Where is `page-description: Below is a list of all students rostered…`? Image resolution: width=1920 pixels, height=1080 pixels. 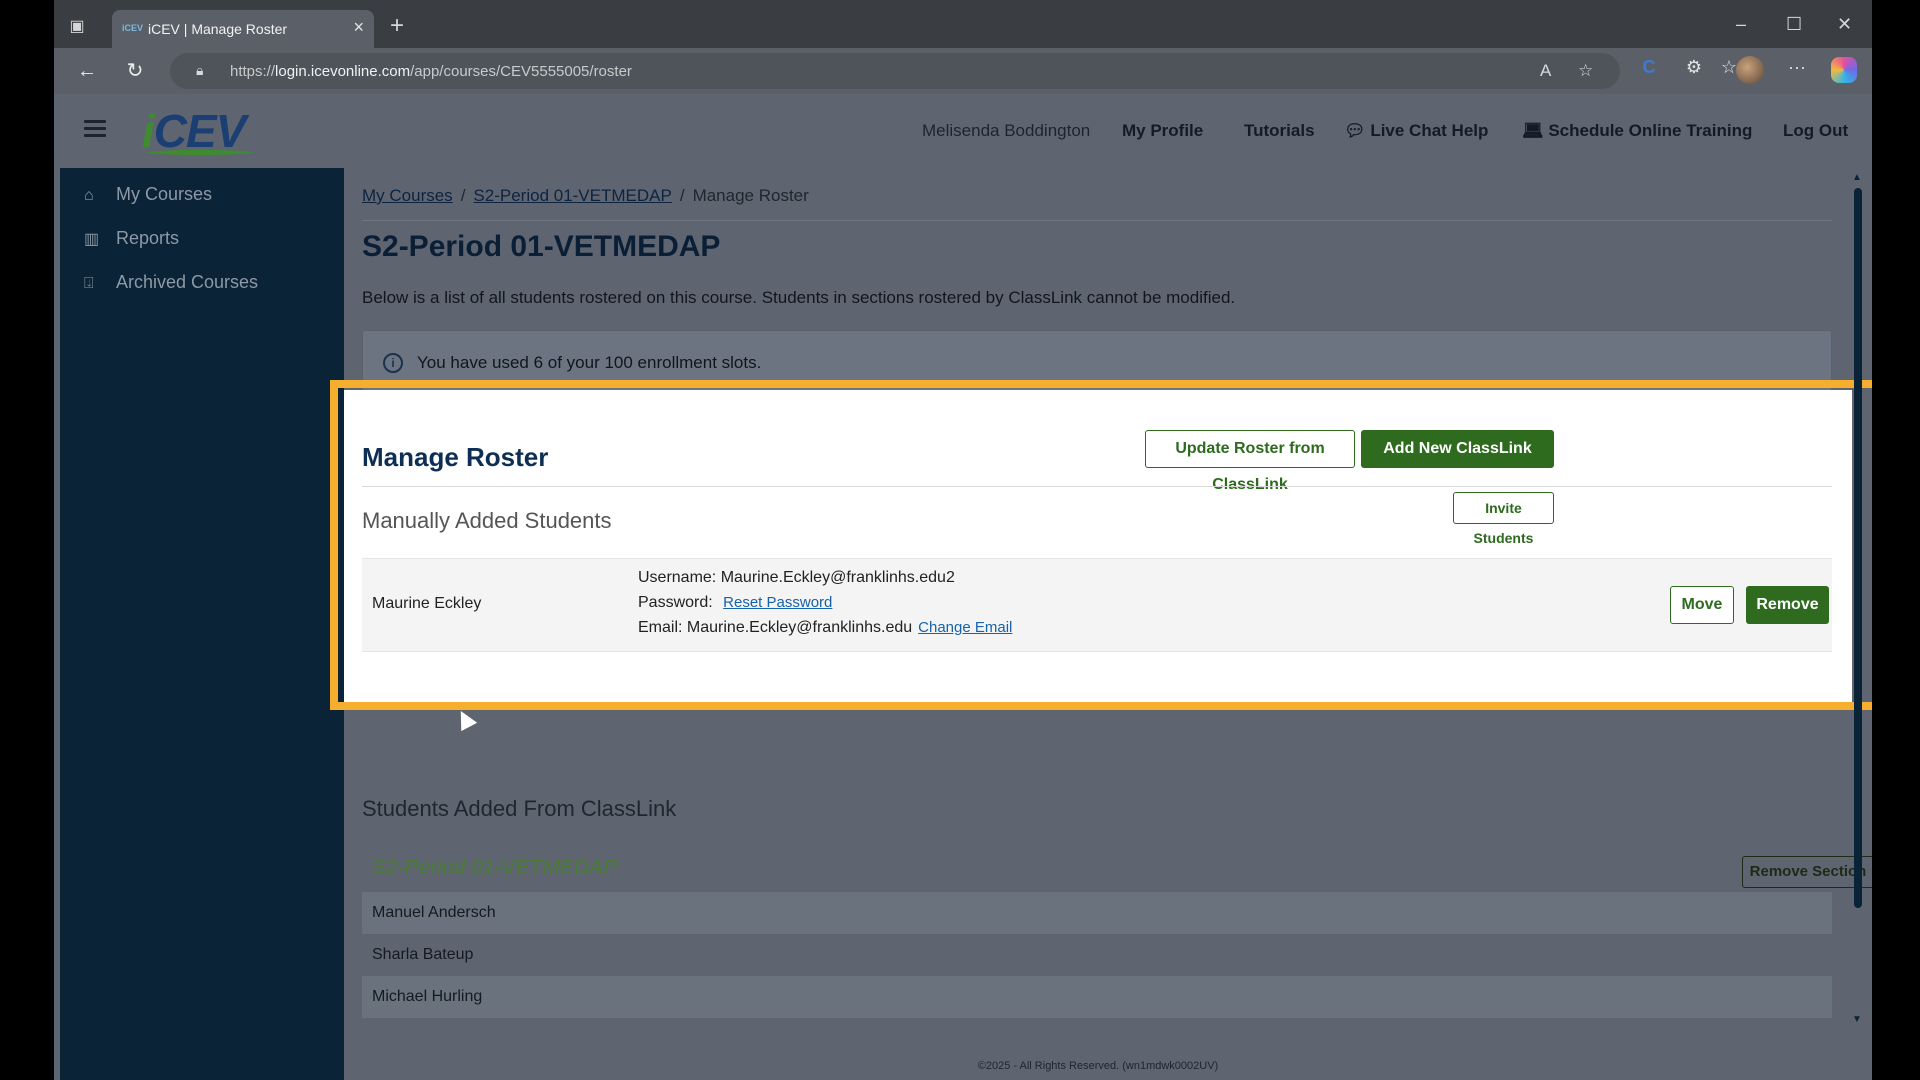
page-description: Below is a list of all students rostered… is located at coordinates (798, 298).